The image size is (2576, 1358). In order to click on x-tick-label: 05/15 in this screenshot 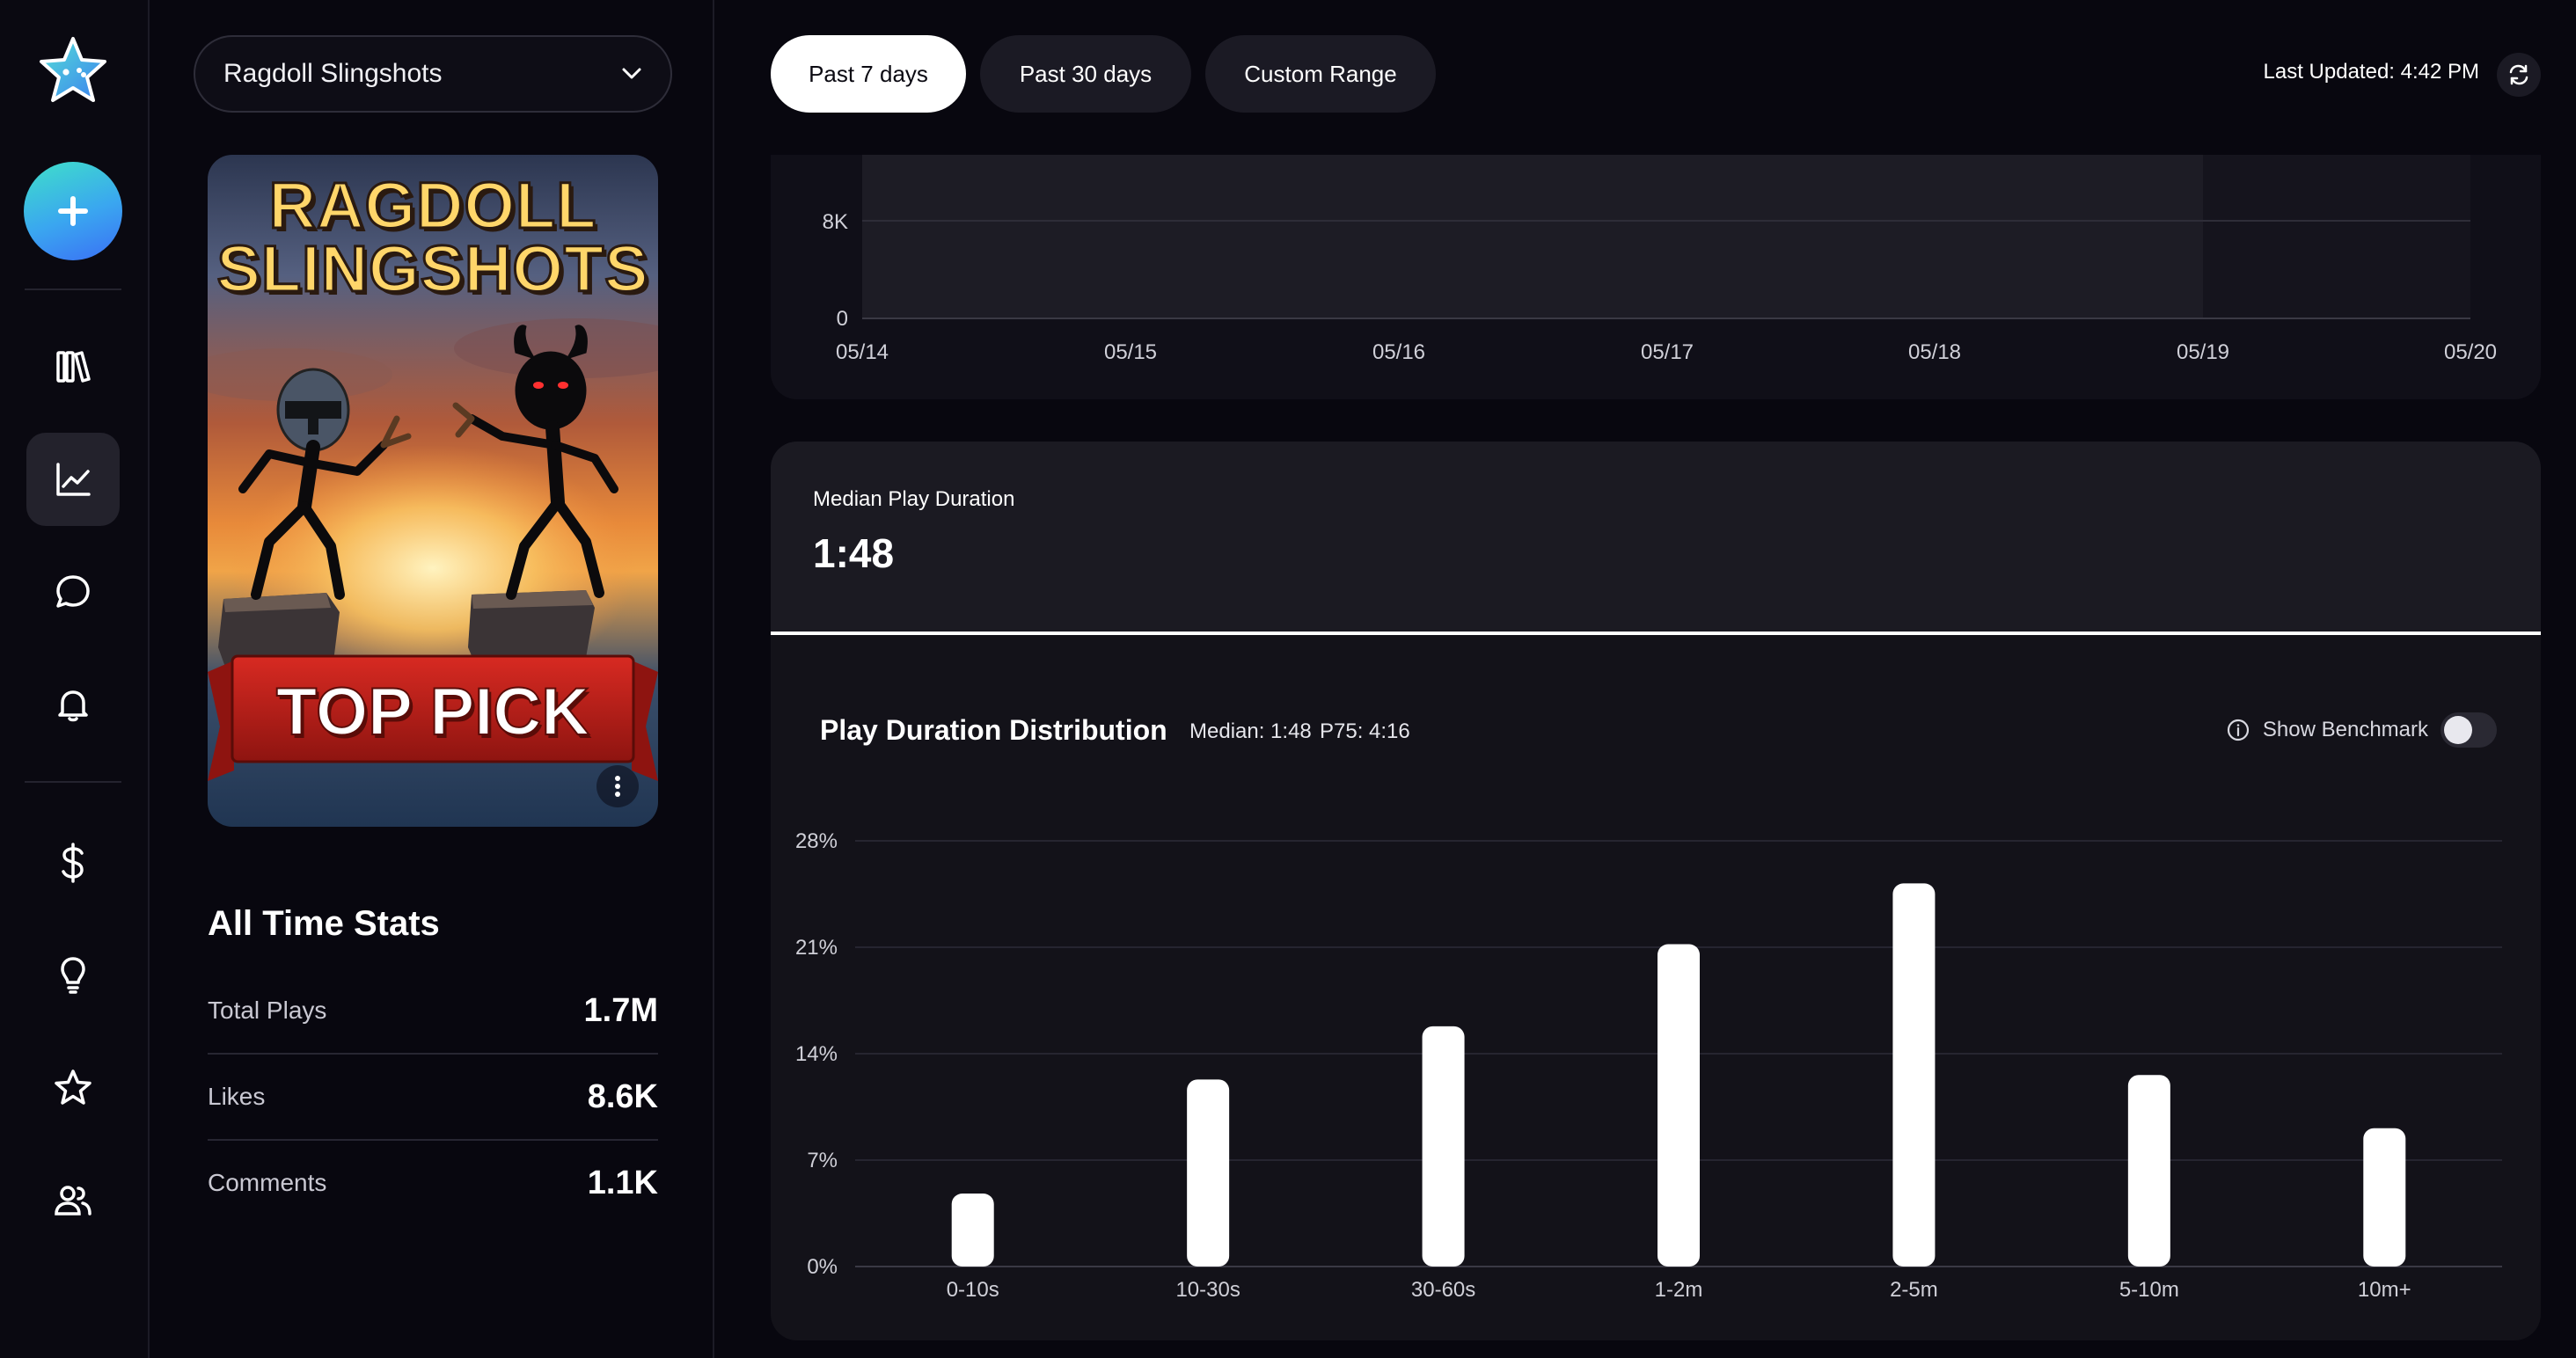, I will do `click(1130, 352)`.